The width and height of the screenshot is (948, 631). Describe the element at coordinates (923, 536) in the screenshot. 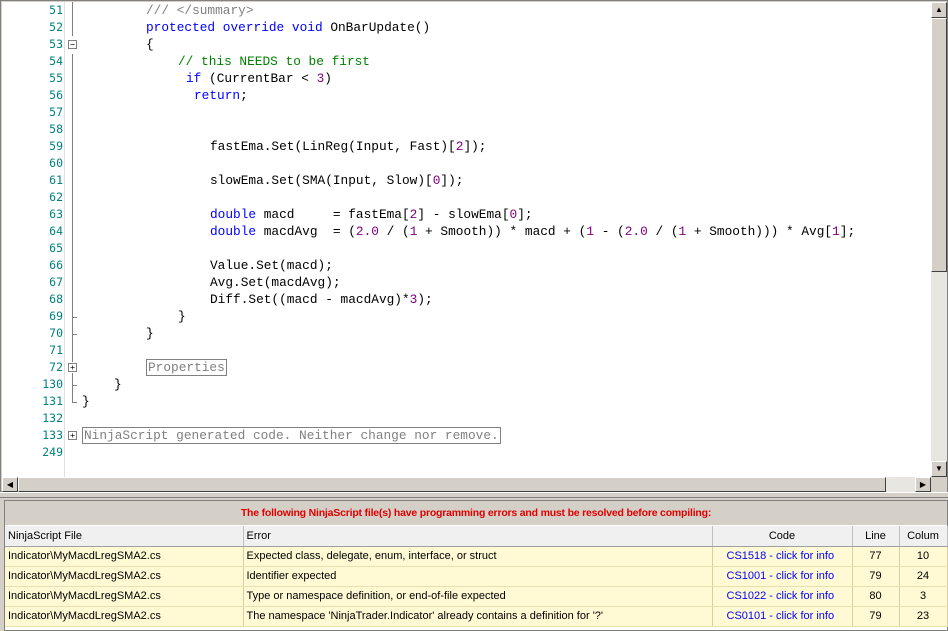

I see `column-header-column: Colum` at that location.